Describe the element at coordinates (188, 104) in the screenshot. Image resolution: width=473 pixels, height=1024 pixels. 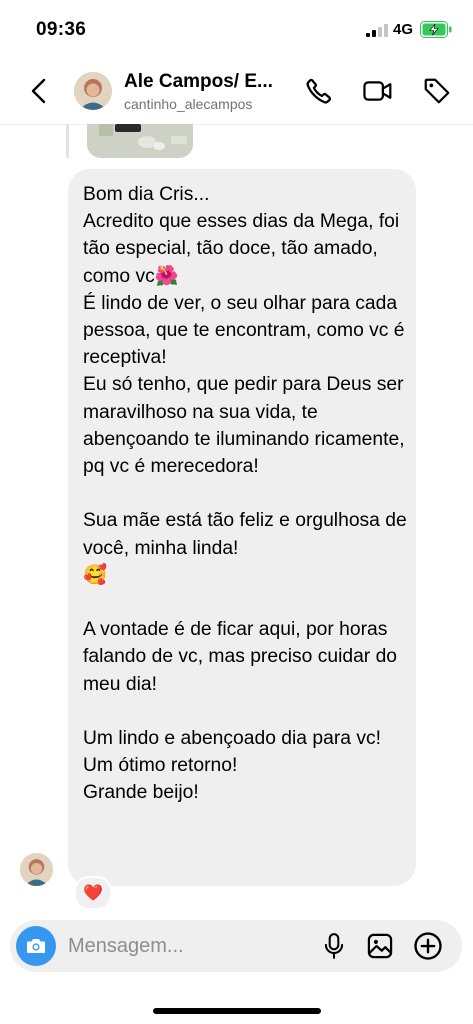
I see `chat-username: cantinho_alecampos` at that location.